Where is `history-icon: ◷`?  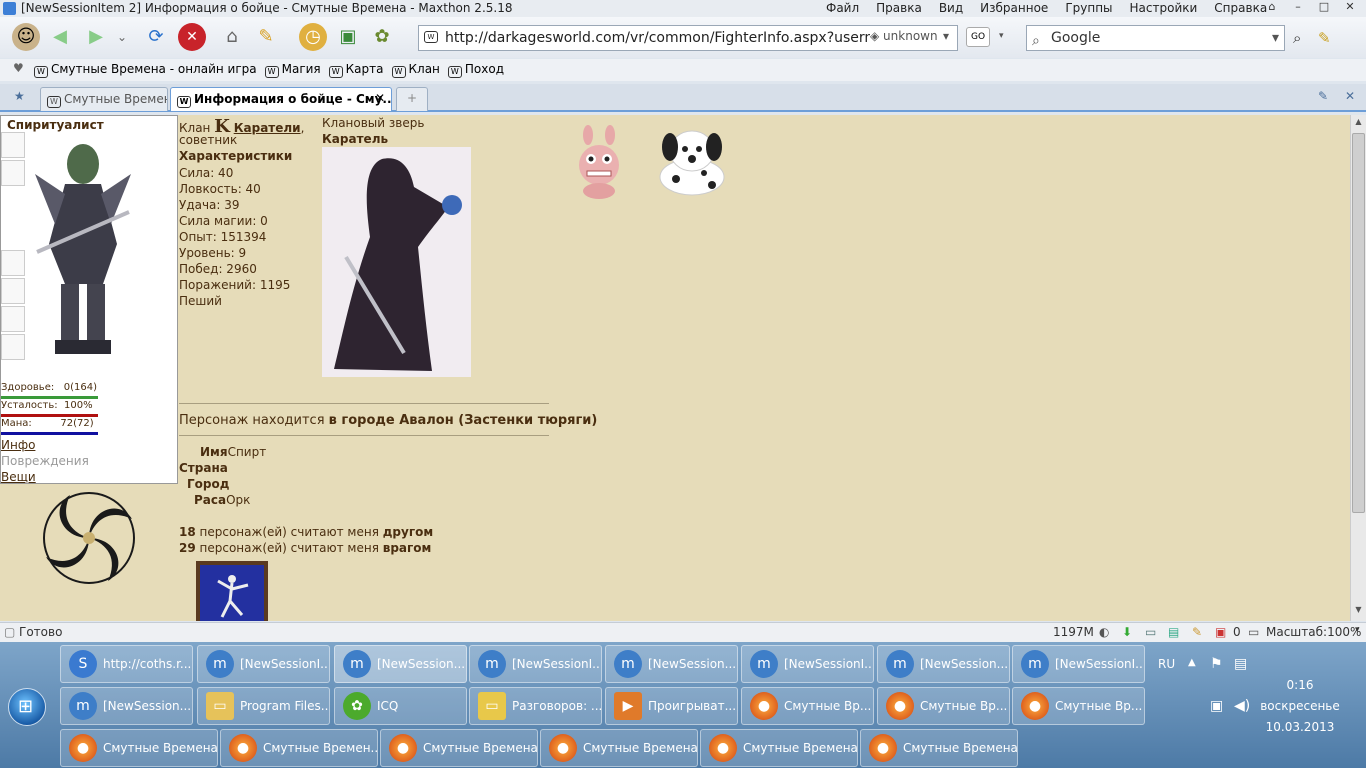
history-icon: ◷ is located at coordinates (313, 37).